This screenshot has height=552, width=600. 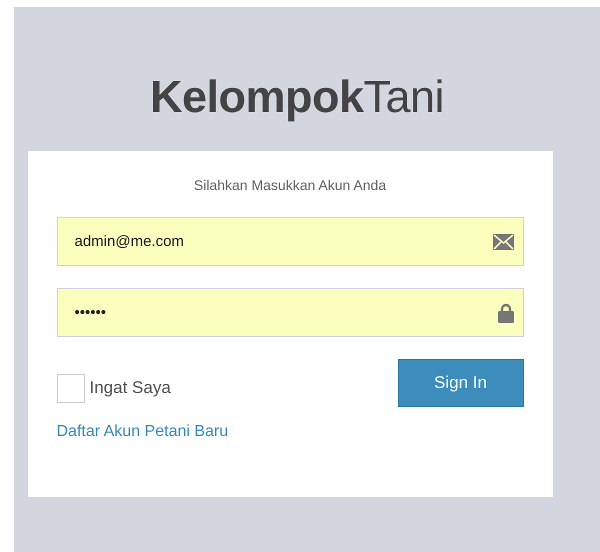 I want to click on password-field: ••••••, so click(x=290, y=312).